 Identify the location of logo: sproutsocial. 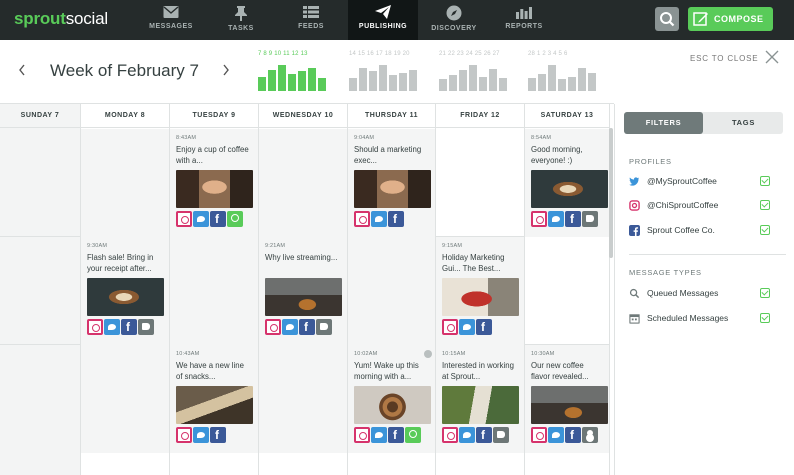
(61, 19).